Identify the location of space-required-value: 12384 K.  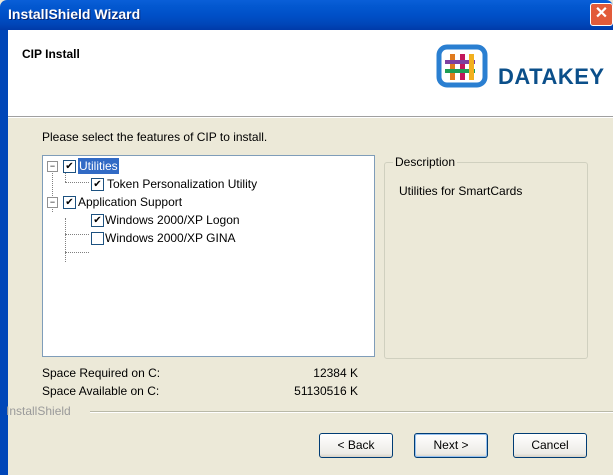
(335, 373).